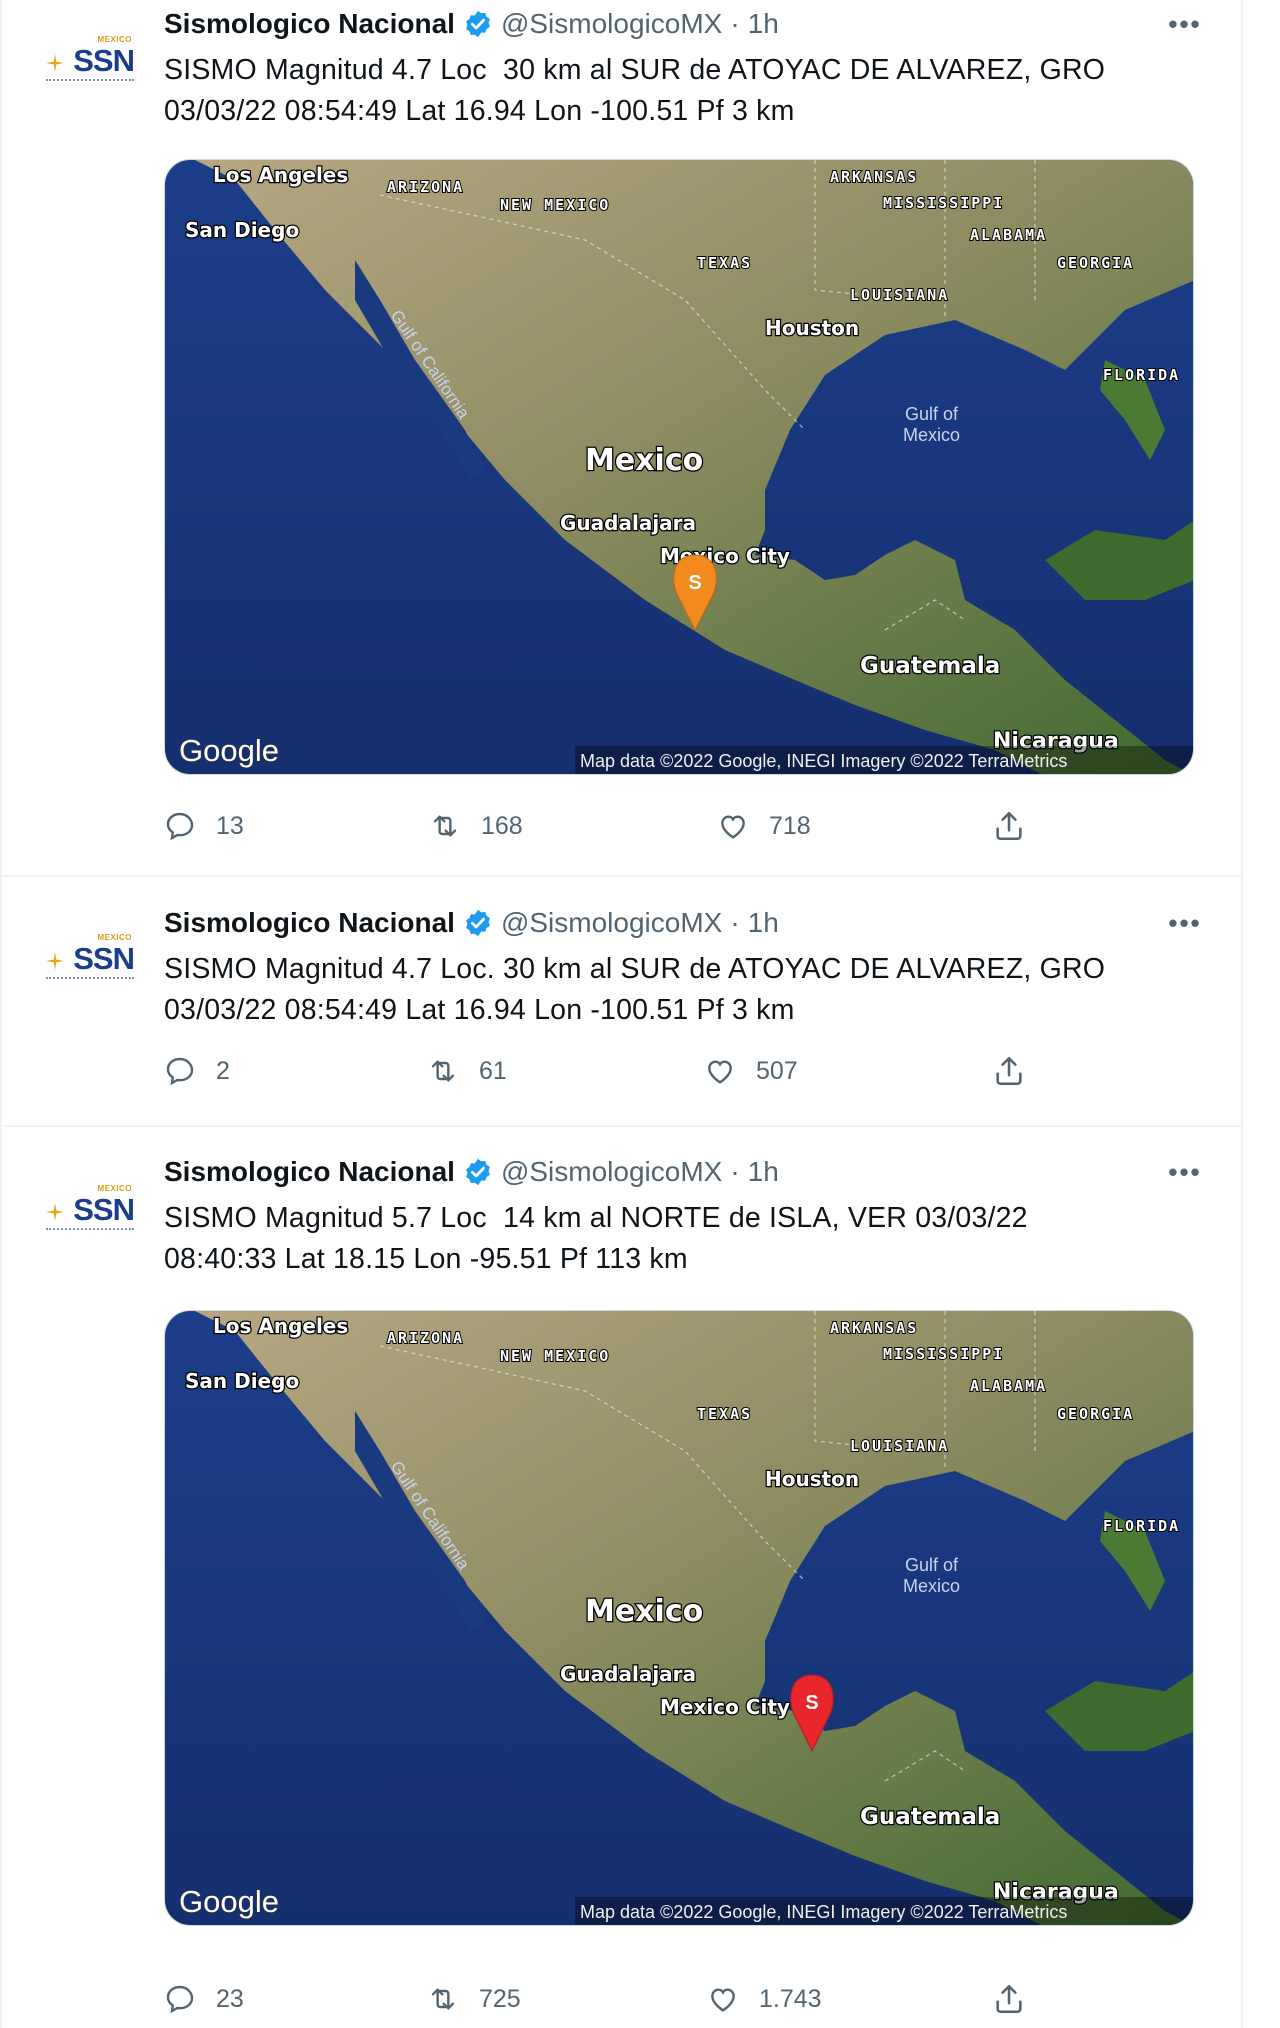 This screenshot has width=1280, height=2028. What do you see at coordinates (724, 263) in the screenshot?
I see `map-label-texas: TEXAS` at bounding box center [724, 263].